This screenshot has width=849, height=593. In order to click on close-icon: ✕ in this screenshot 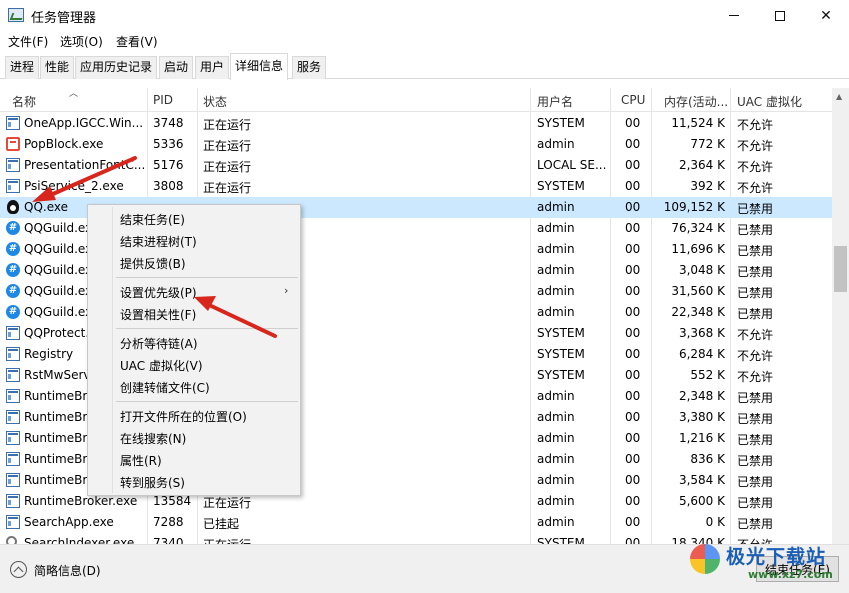, I will do `click(826, 15)`.